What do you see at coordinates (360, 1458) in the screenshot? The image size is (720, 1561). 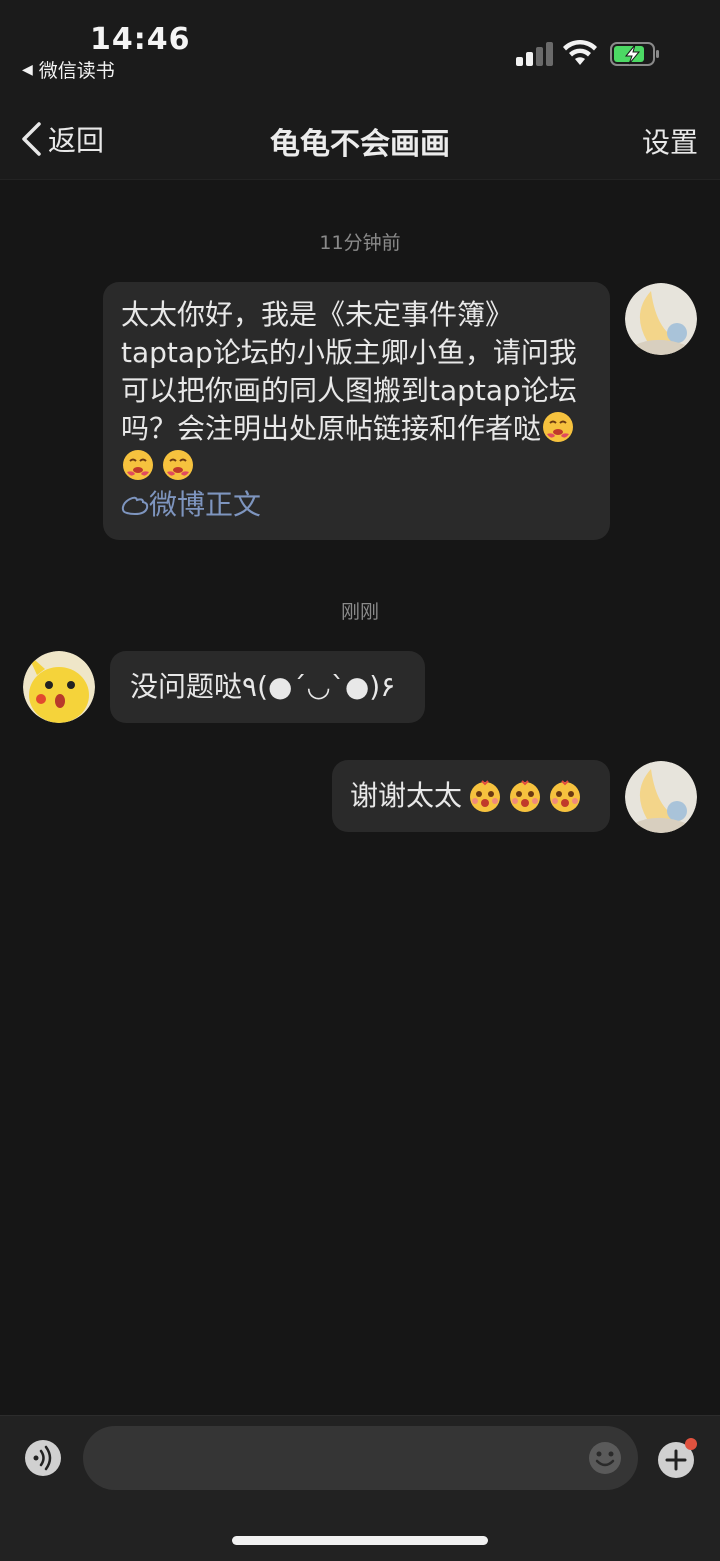 I see `message-input` at bounding box center [360, 1458].